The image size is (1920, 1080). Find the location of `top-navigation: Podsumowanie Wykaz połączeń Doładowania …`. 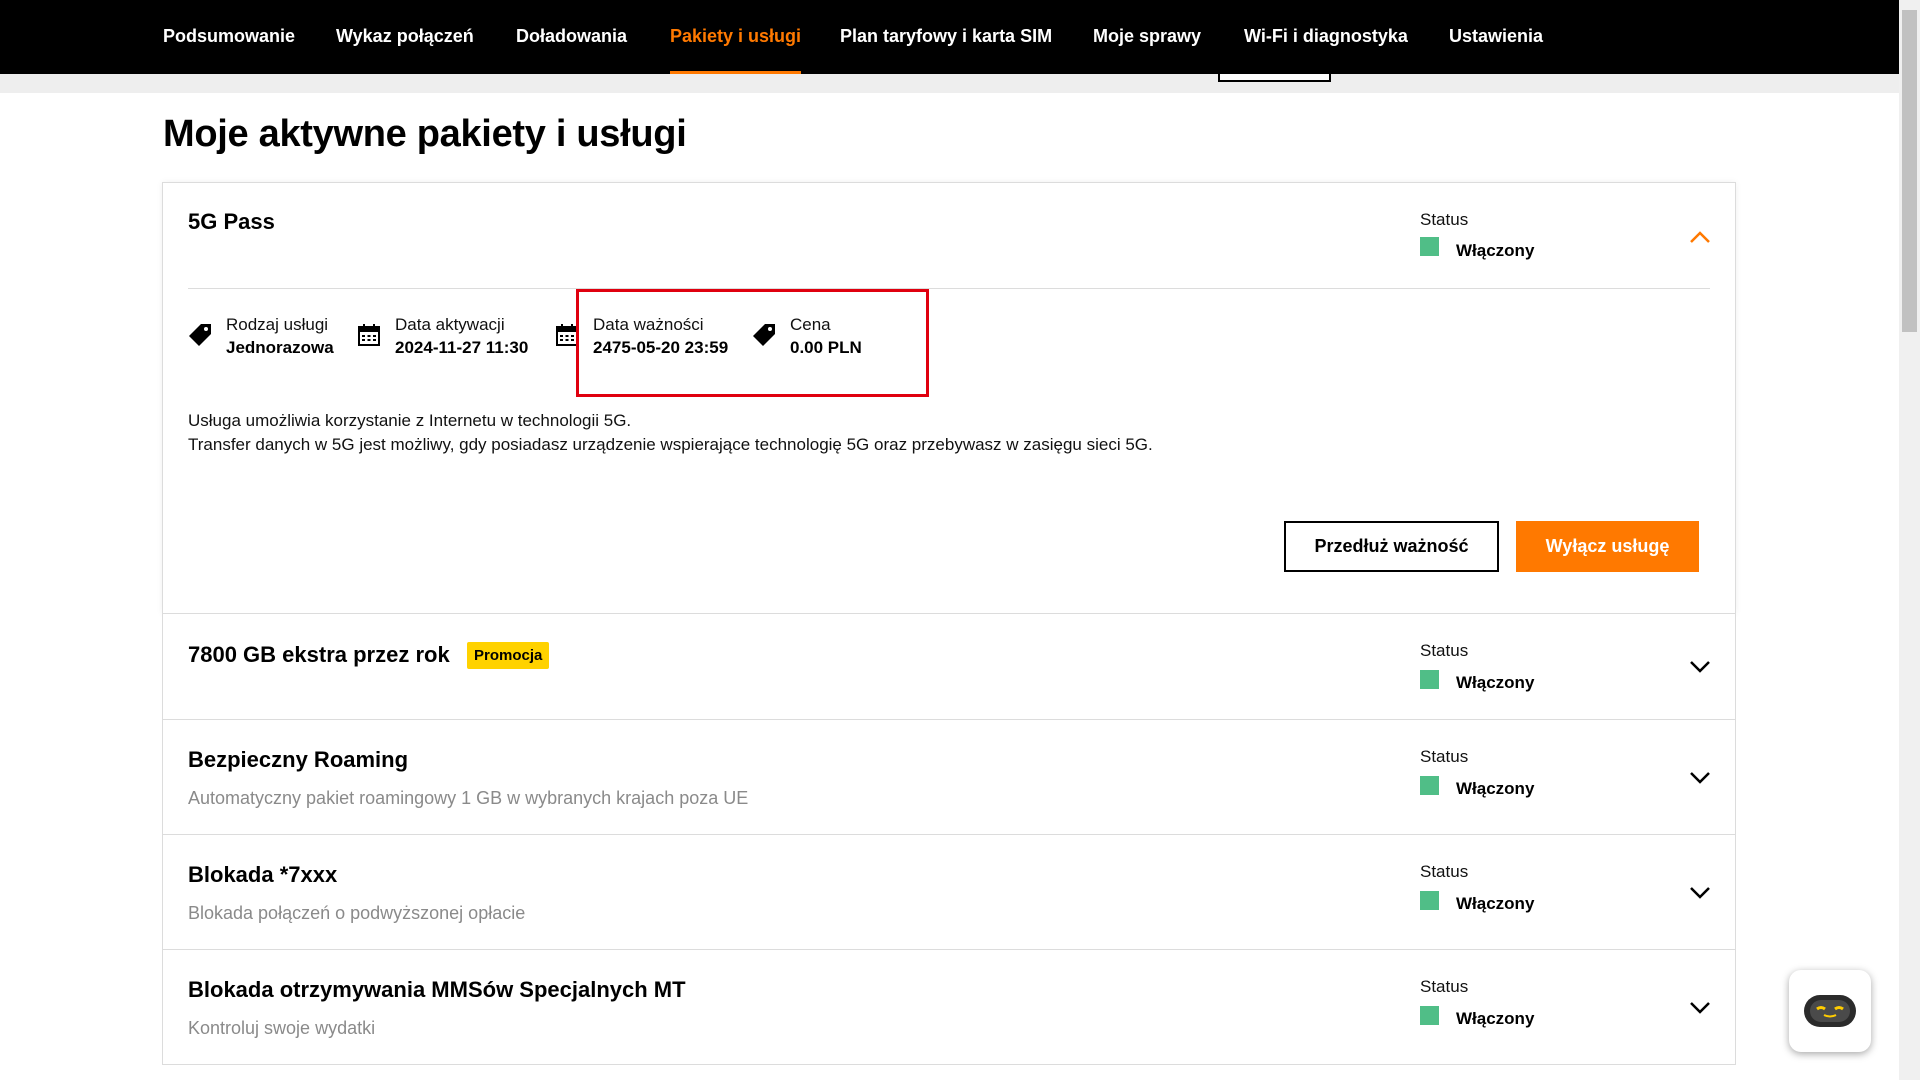

top-navigation: Podsumowanie Wykaz połączeń Doładowania … is located at coordinates (949, 37).